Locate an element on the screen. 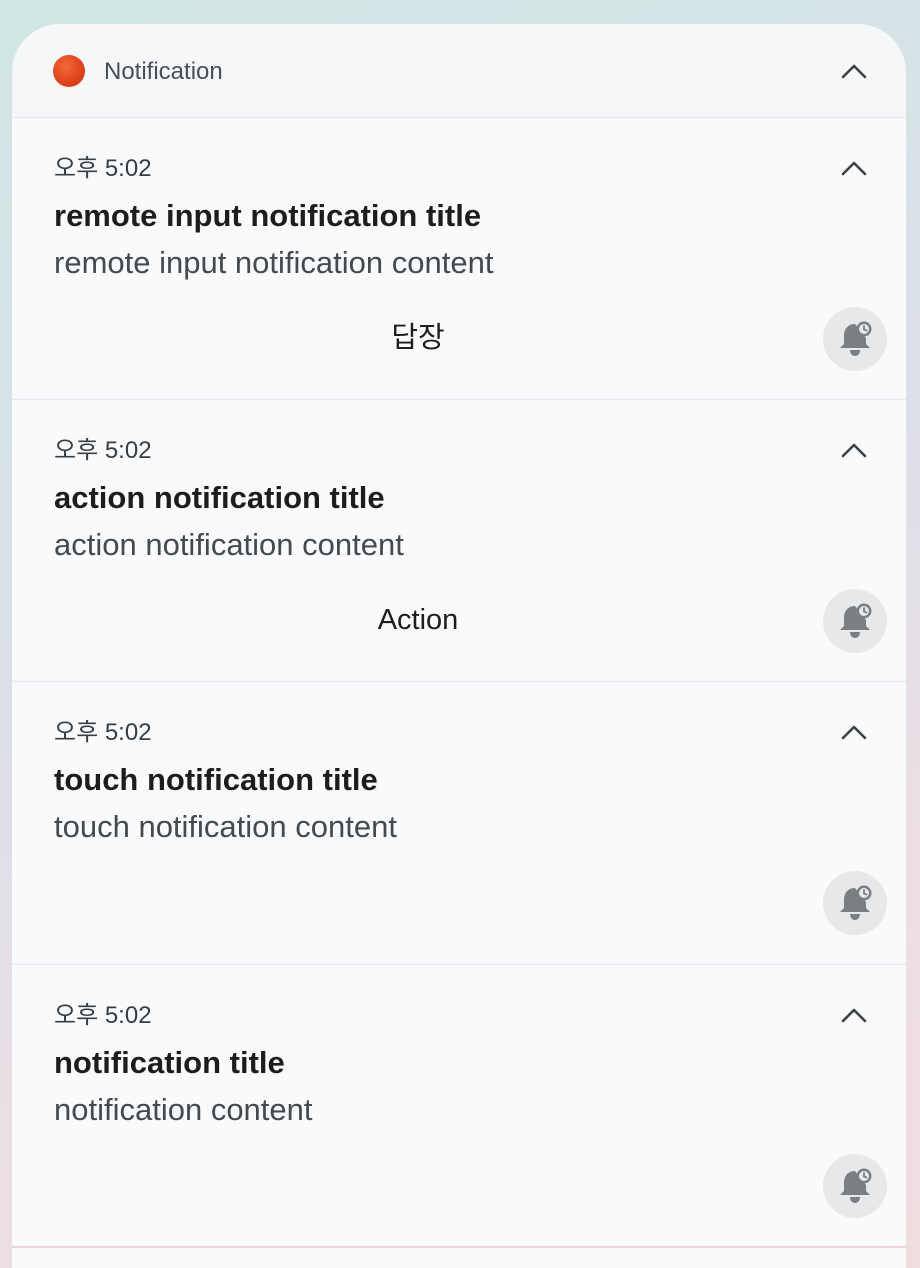  notification-content: remote input notification content is located at coordinates (274, 262).